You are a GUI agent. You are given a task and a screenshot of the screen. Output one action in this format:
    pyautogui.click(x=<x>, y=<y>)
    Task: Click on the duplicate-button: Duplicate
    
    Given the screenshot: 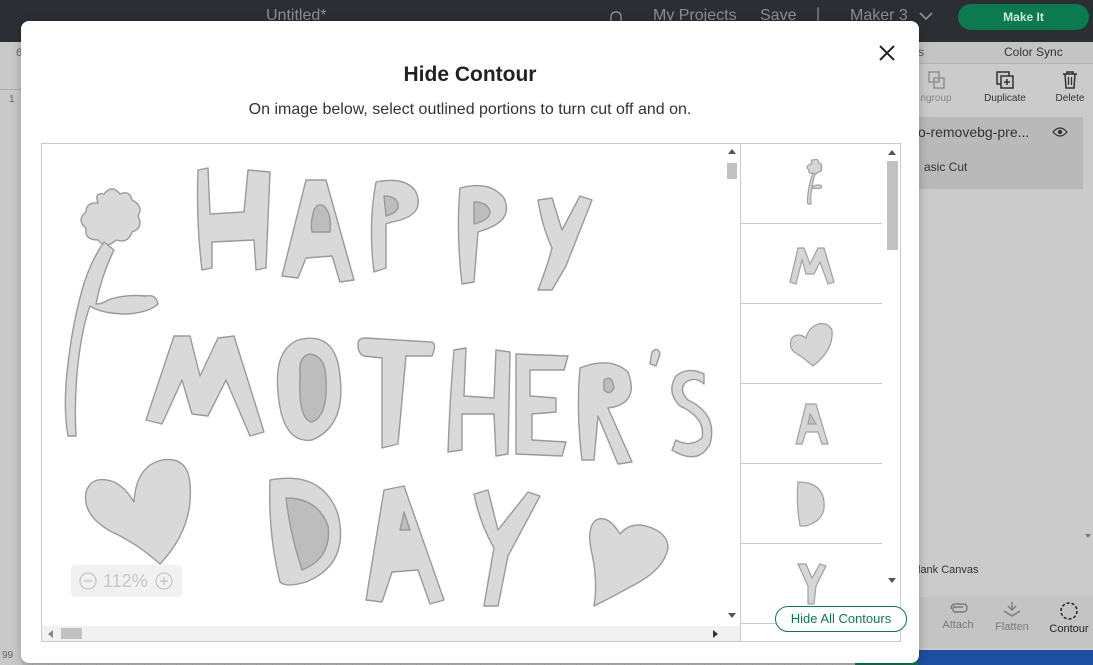 What is the action you would take?
    pyautogui.click(x=1005, y=87)
    